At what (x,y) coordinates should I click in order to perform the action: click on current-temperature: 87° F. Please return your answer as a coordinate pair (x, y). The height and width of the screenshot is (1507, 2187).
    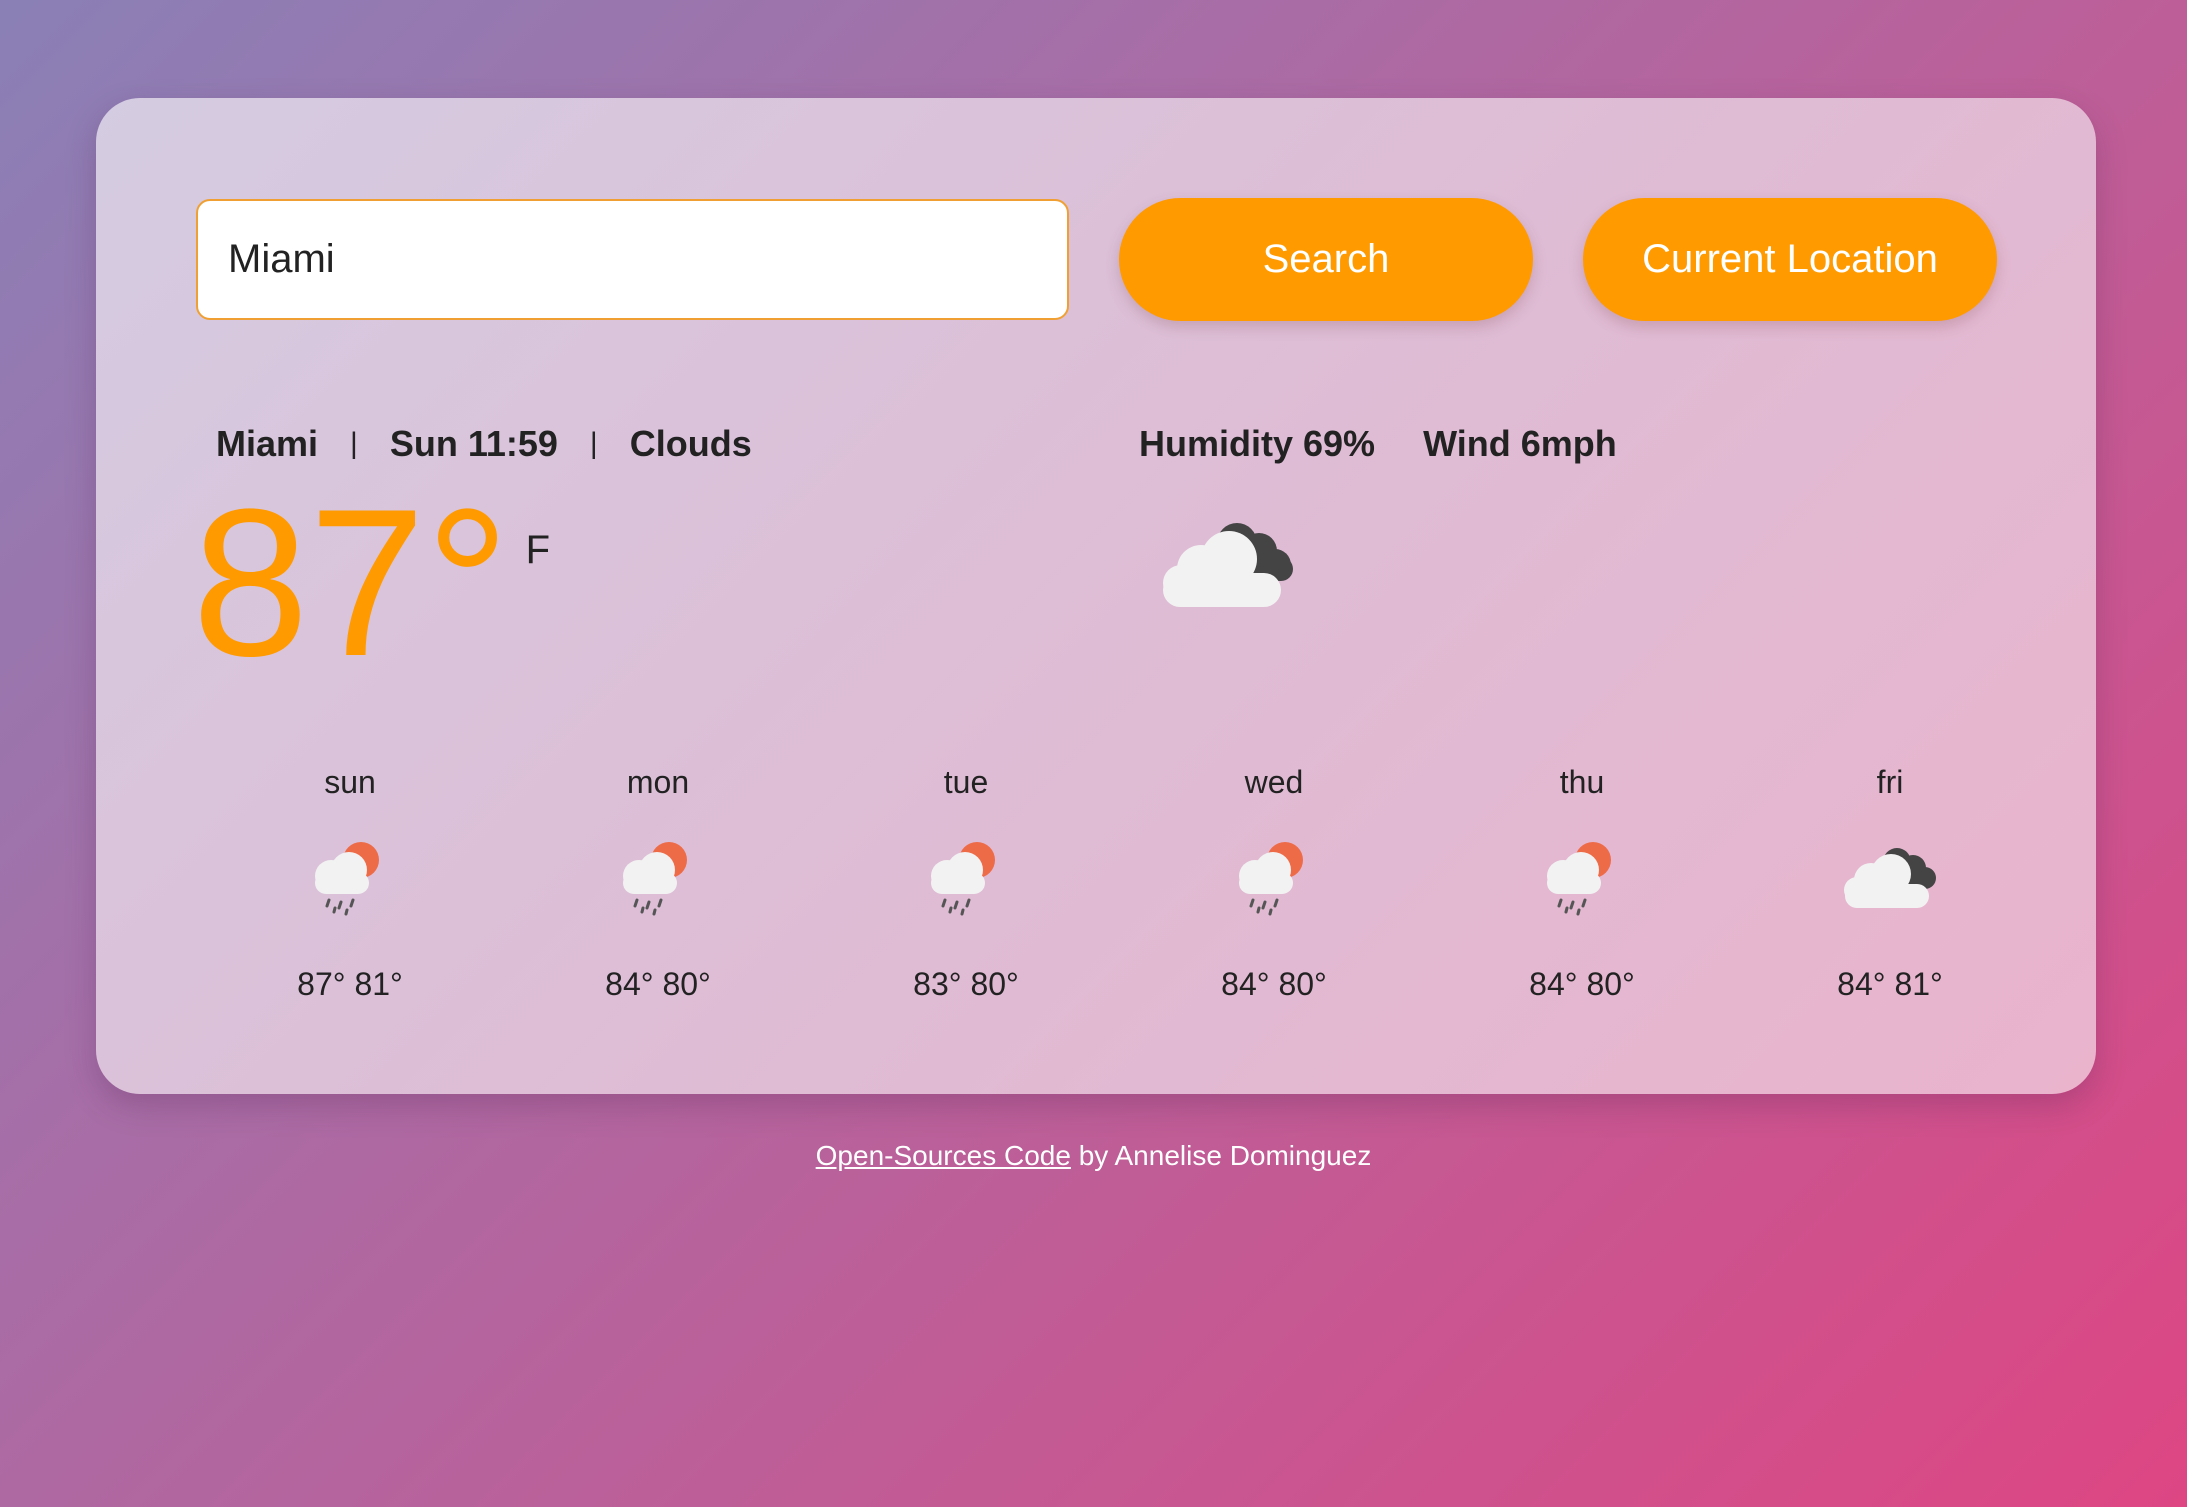
    Looking at the image, I should click on (371, 583).